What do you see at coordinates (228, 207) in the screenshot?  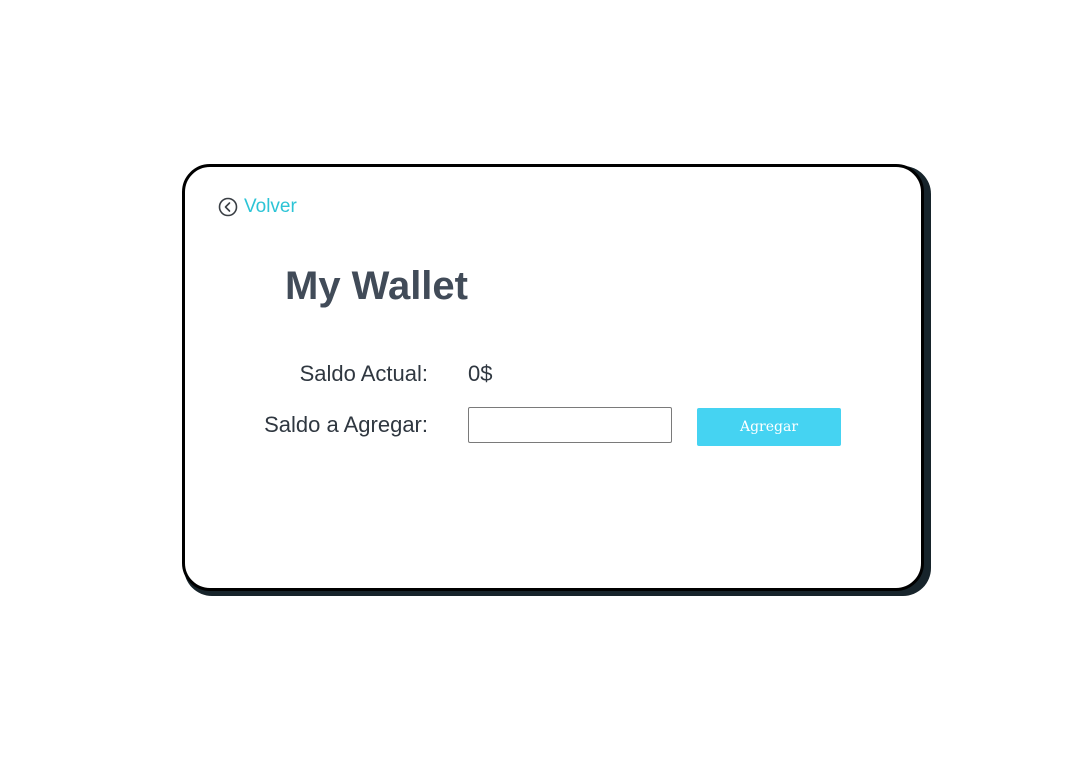 I see `chevron-left-circle-icon` at bounding box center [228, 207].